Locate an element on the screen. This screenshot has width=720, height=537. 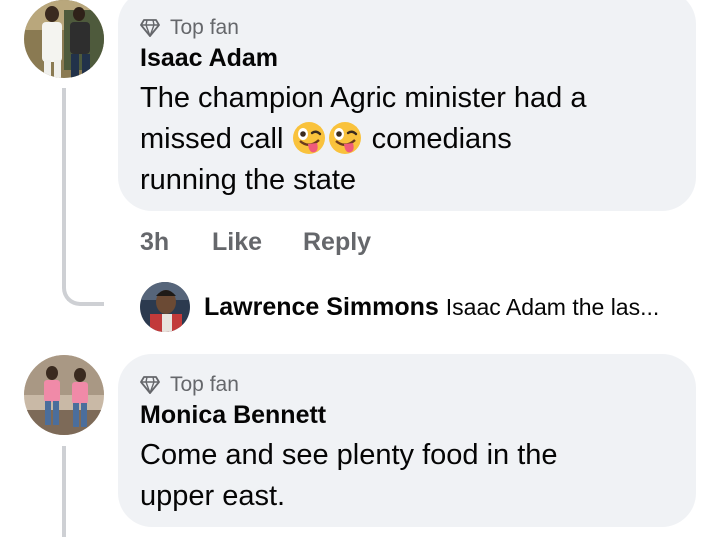
thread-branch is located at coordinates (83, 295).